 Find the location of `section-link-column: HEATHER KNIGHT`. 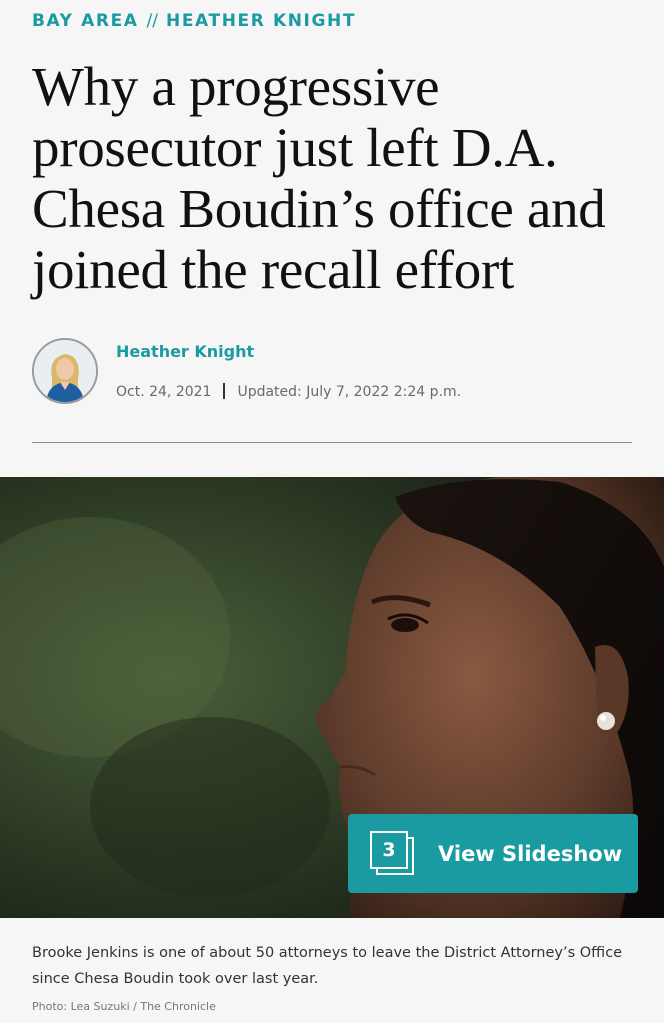

section-link-column: HEATHER KNIGHT is located at coordinates (261, 21).